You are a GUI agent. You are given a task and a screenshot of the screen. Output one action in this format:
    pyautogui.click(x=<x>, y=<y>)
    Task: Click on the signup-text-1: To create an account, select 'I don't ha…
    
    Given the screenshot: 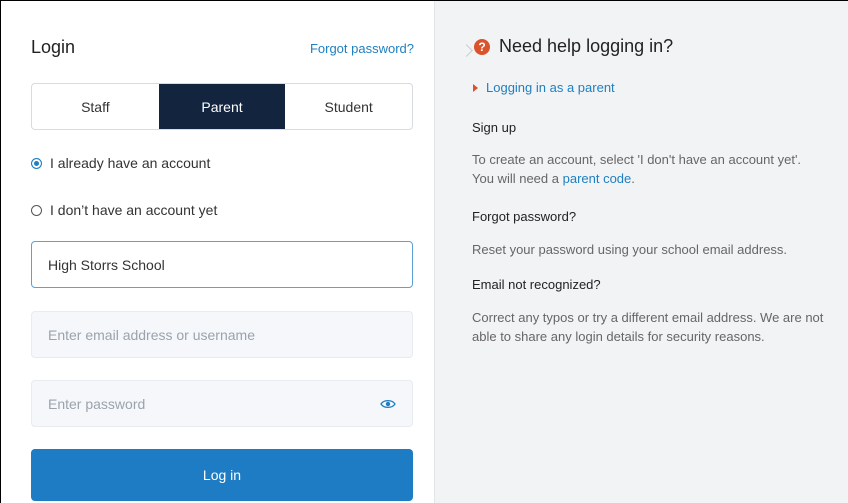 What is the action you would take?
    pyautogui.click(x=637, y=159)
    